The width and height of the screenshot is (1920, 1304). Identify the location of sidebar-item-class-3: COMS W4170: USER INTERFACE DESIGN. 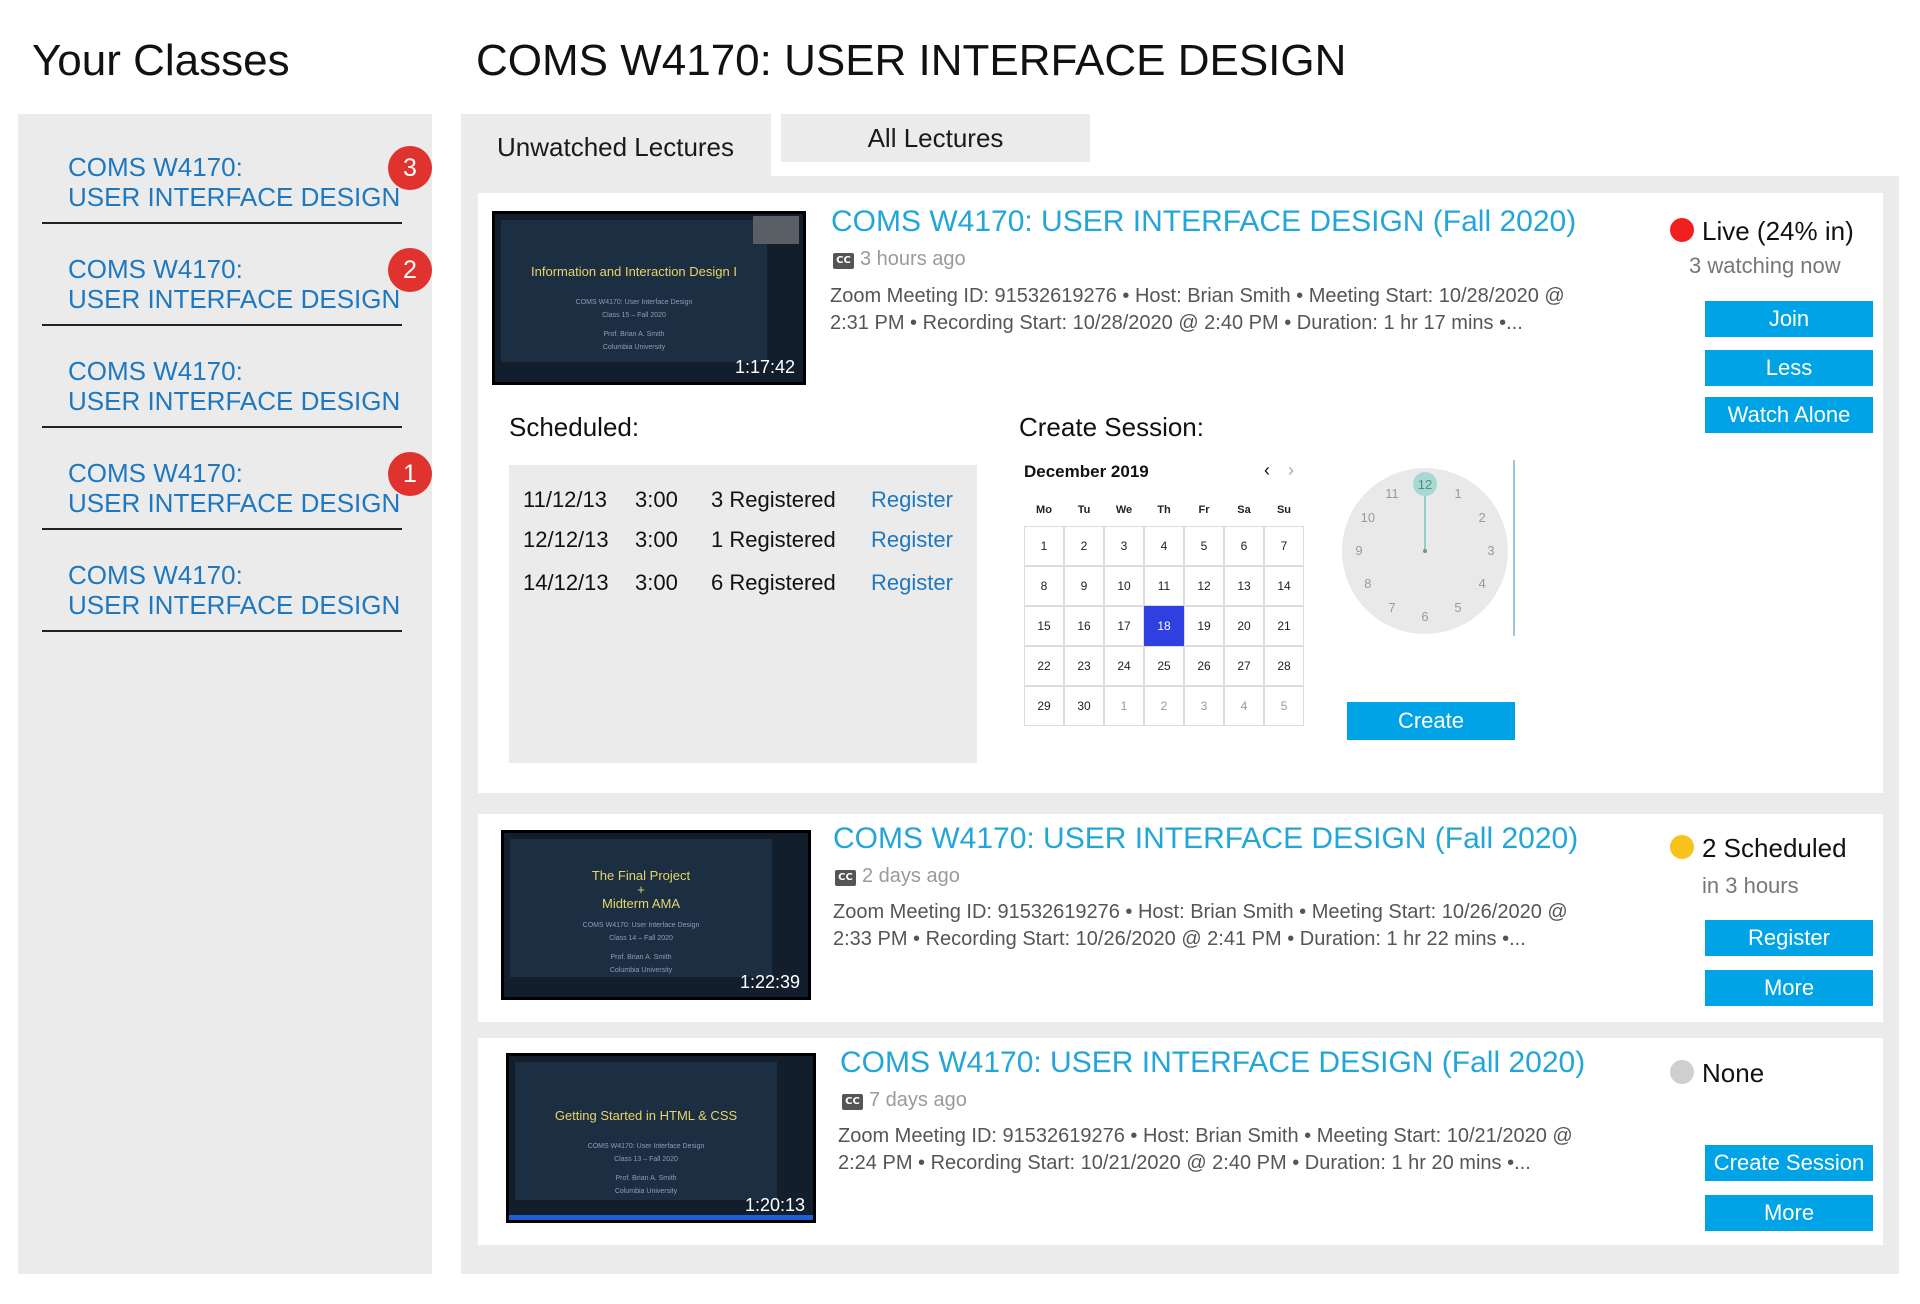
(222, 377).